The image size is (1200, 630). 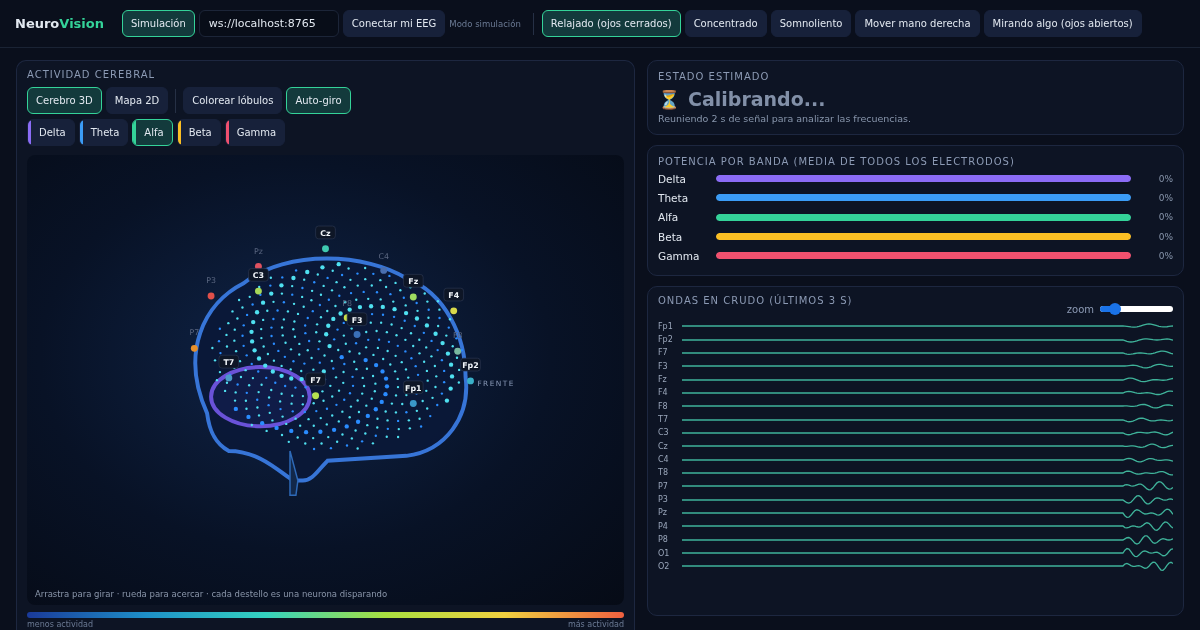 What do you see at coordinates (611, 23) in the screenshot?
I see `state-button: Relajado (ojos cerrados)` at bounding box center [611, 23].